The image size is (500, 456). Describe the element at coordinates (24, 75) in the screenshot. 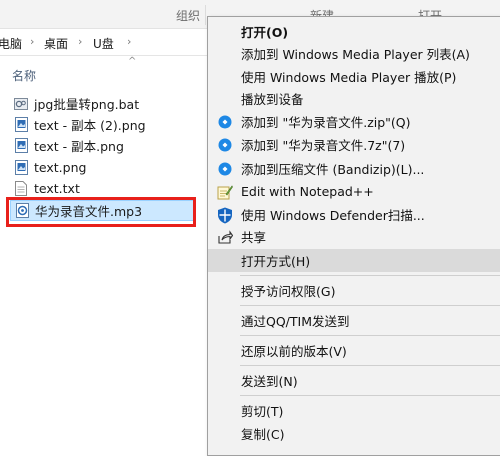

I see `column-header-name: 名称` at that location.